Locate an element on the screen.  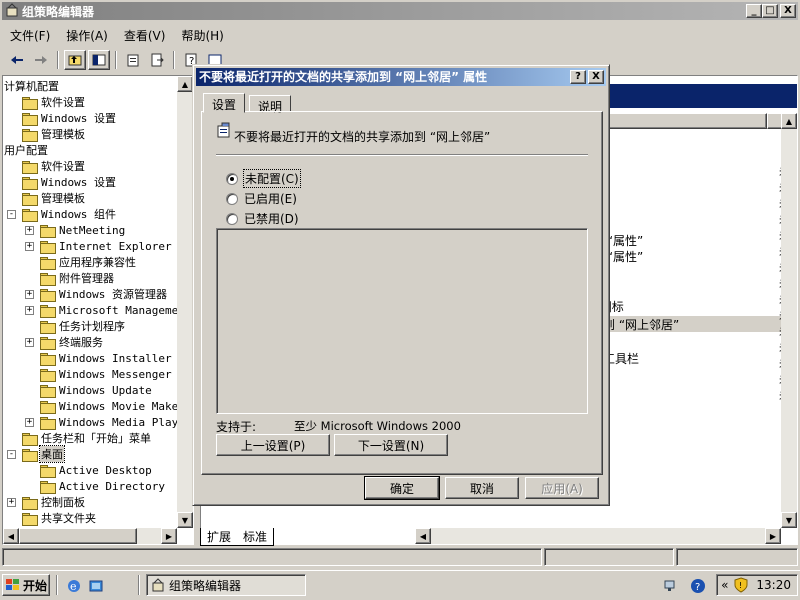
tab-extended: 扩展 is located at coordinates (219, 537).